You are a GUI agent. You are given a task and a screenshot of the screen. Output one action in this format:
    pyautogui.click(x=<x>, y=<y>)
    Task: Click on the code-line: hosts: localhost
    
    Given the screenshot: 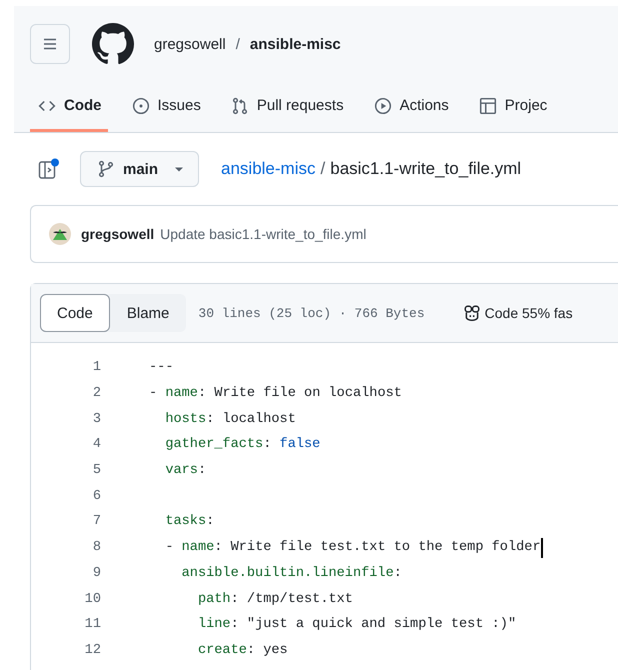 What is the action you would take?
    pyautogui.click(x=230, y=419)
    